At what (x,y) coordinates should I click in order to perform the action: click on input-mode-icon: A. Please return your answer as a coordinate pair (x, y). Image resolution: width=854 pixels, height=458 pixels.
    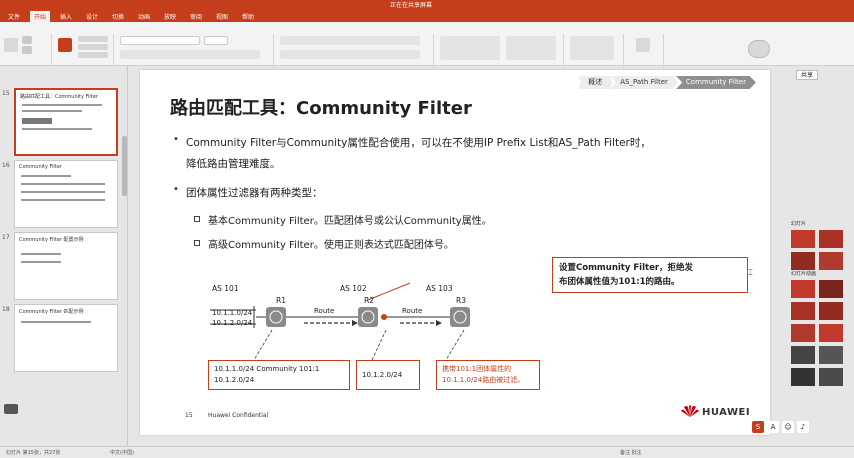
    Looking at the image, I should click on (773, 427).